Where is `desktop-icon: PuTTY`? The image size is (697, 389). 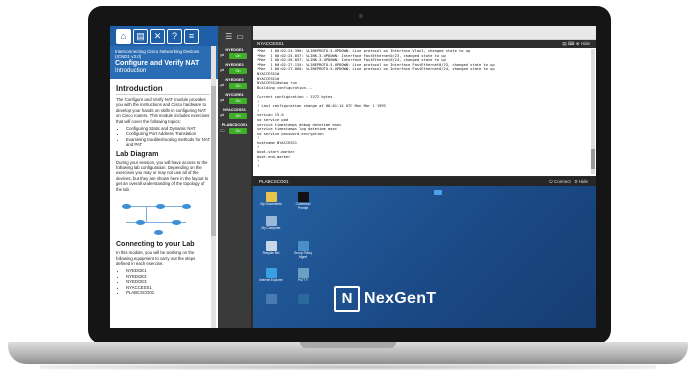 desktop-icon: PuTTY is located at coordinates (303, 275).